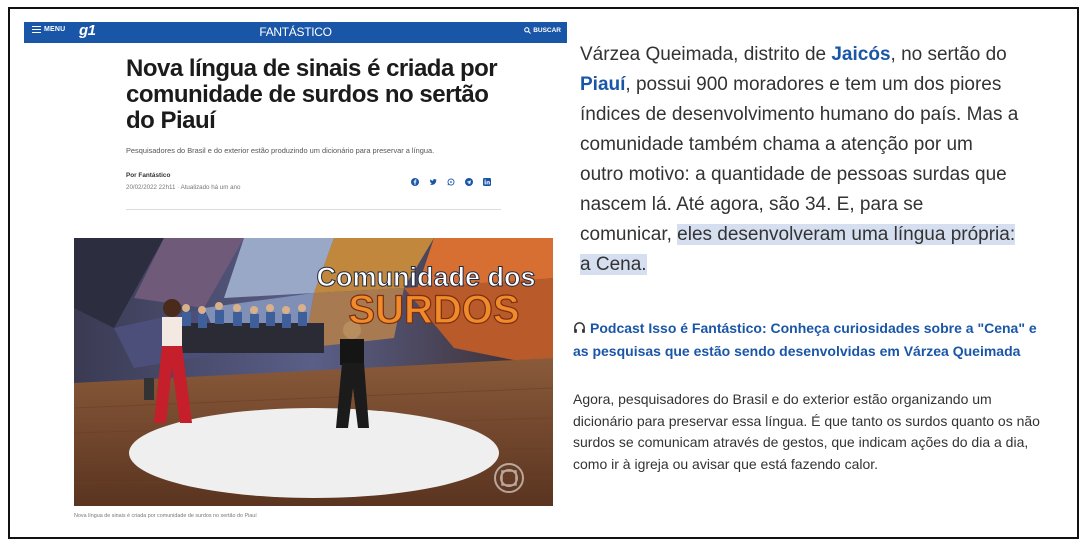  What do you see at coordinates (148, 175) in the screenshot?
I see `article-byline: Por Fantástico` at bounding box center [148, 175].